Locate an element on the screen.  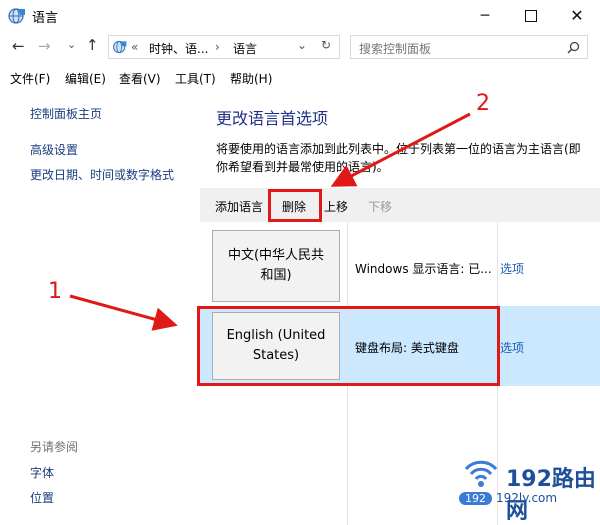
wifi-logo-icon is located at coordinates (481, 473).